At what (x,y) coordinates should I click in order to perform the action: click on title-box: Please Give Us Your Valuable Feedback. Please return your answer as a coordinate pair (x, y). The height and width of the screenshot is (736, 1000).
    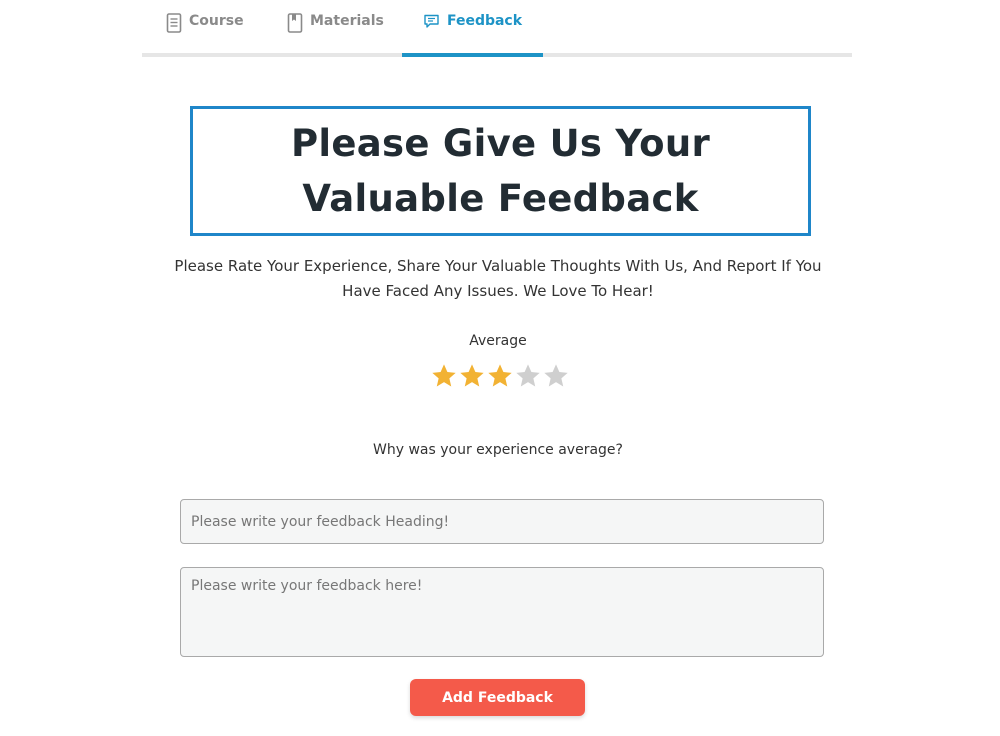
    Looking at the image, I should click on (500, 171).